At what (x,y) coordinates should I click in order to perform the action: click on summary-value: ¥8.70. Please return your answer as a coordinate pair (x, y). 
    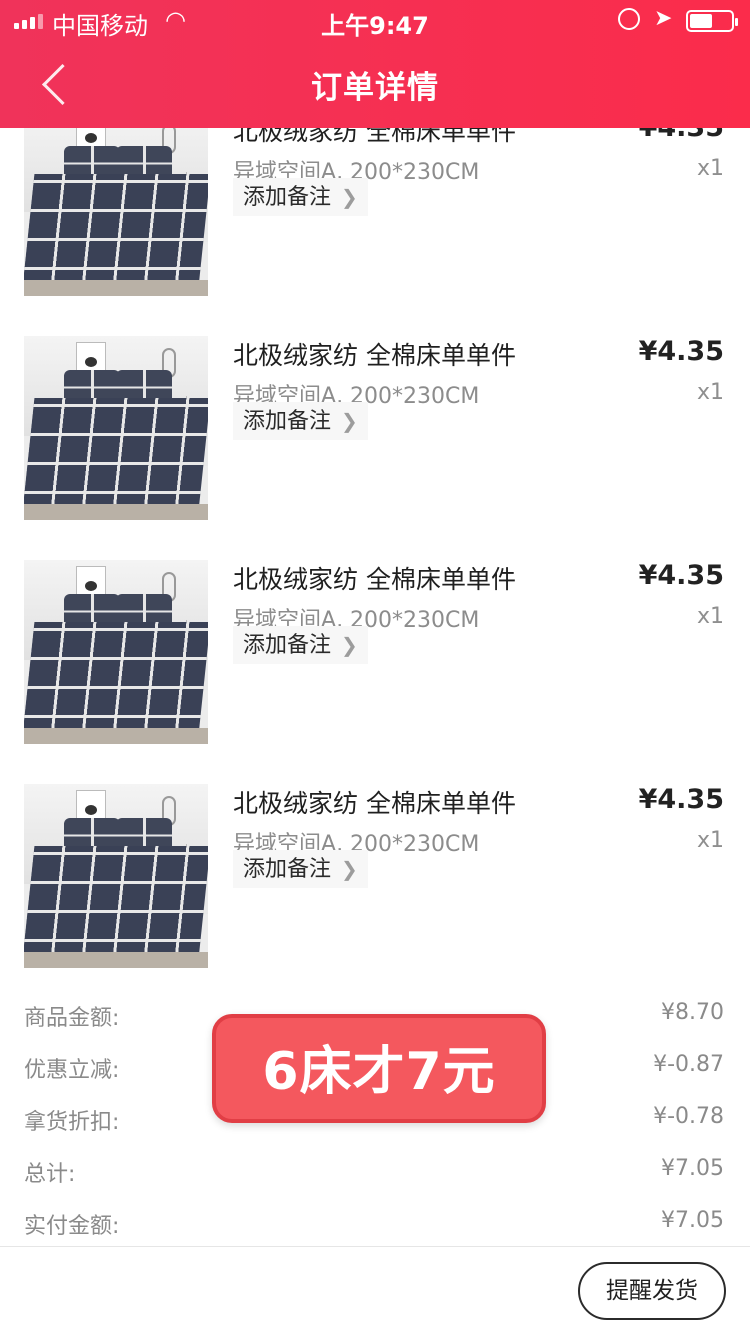
    Looking at the image, I should click on (692, 1012).